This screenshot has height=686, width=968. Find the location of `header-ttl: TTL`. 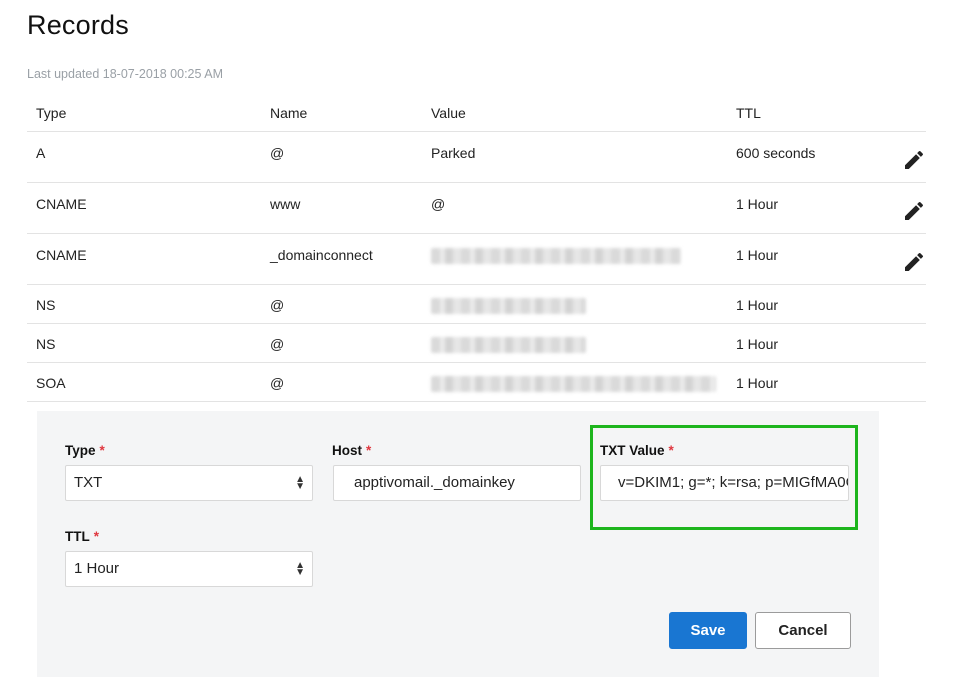

header-ttl: TTL is located at coordinates (806, 113).